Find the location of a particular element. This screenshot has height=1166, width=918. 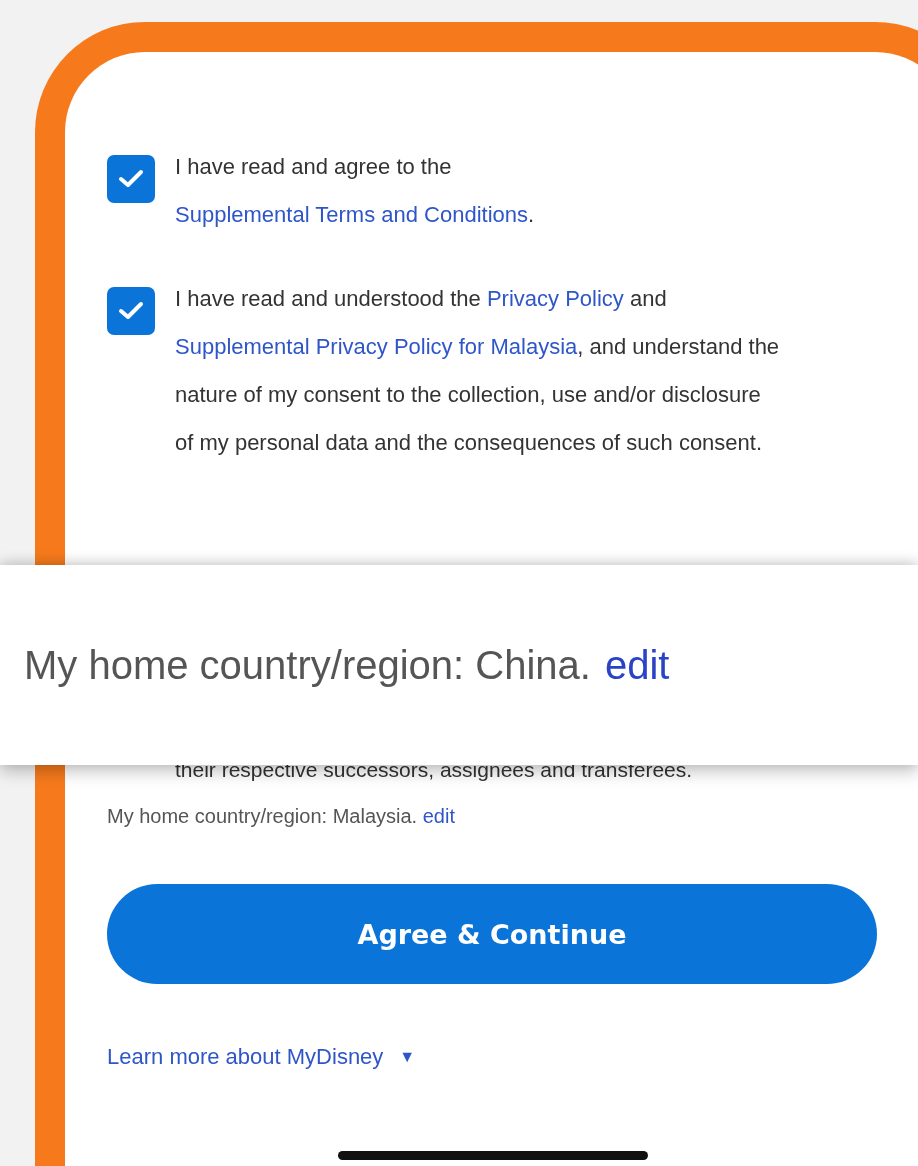

policy-link: Supplemental Terms and Conditions is located at coordinates (352, 214).